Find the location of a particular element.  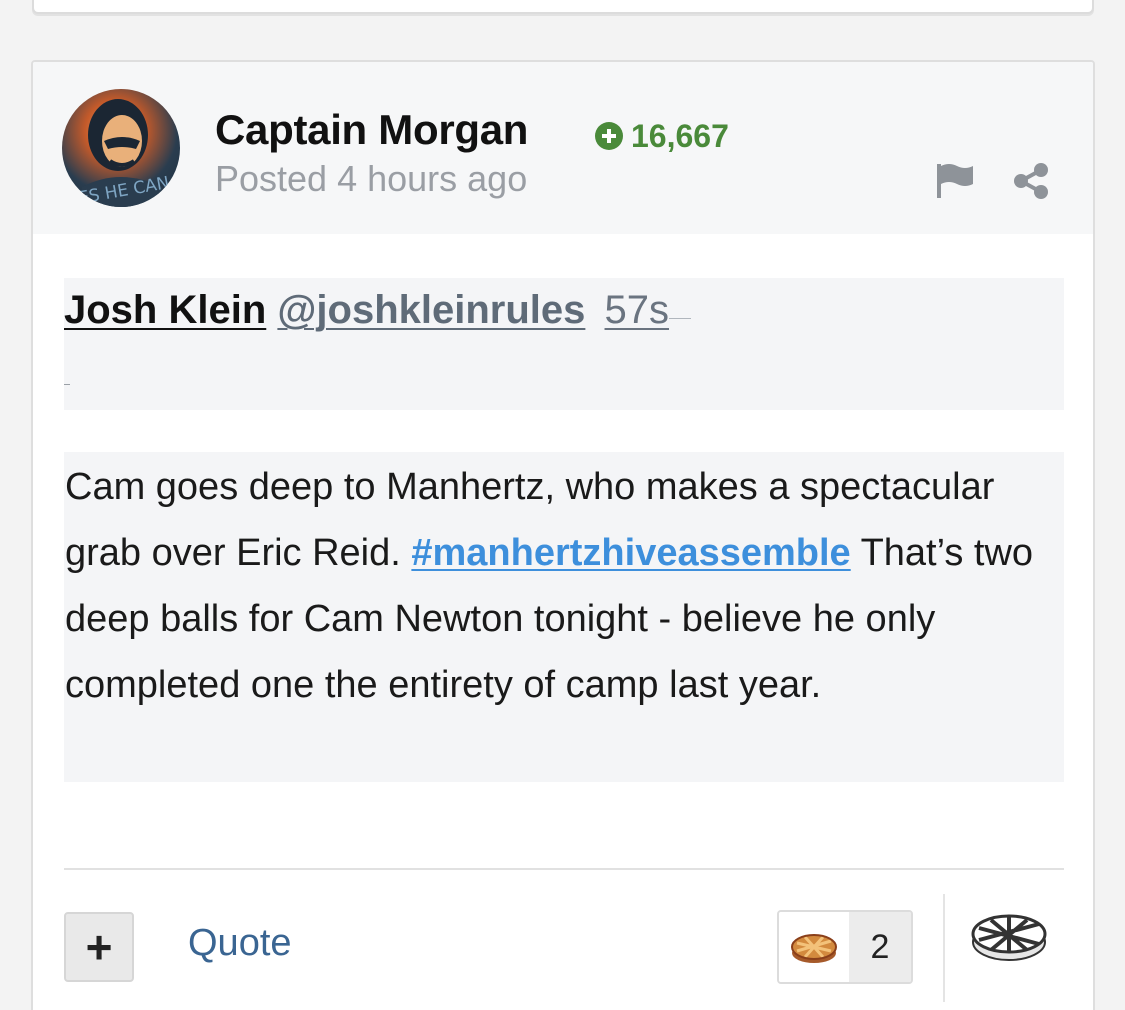

quote-button: Quote is located at coordinates (240, 943).